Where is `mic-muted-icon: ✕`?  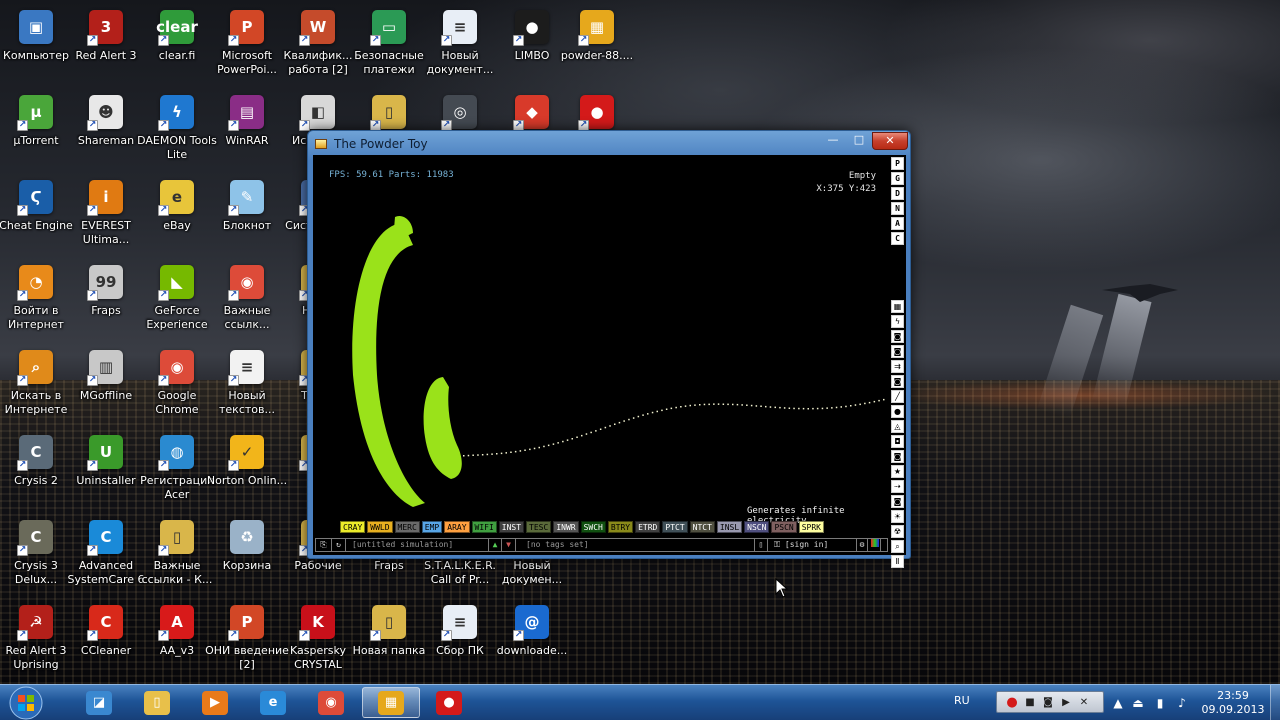
mic-muted-icon: ✕ is located at coordinates (1084, 702).